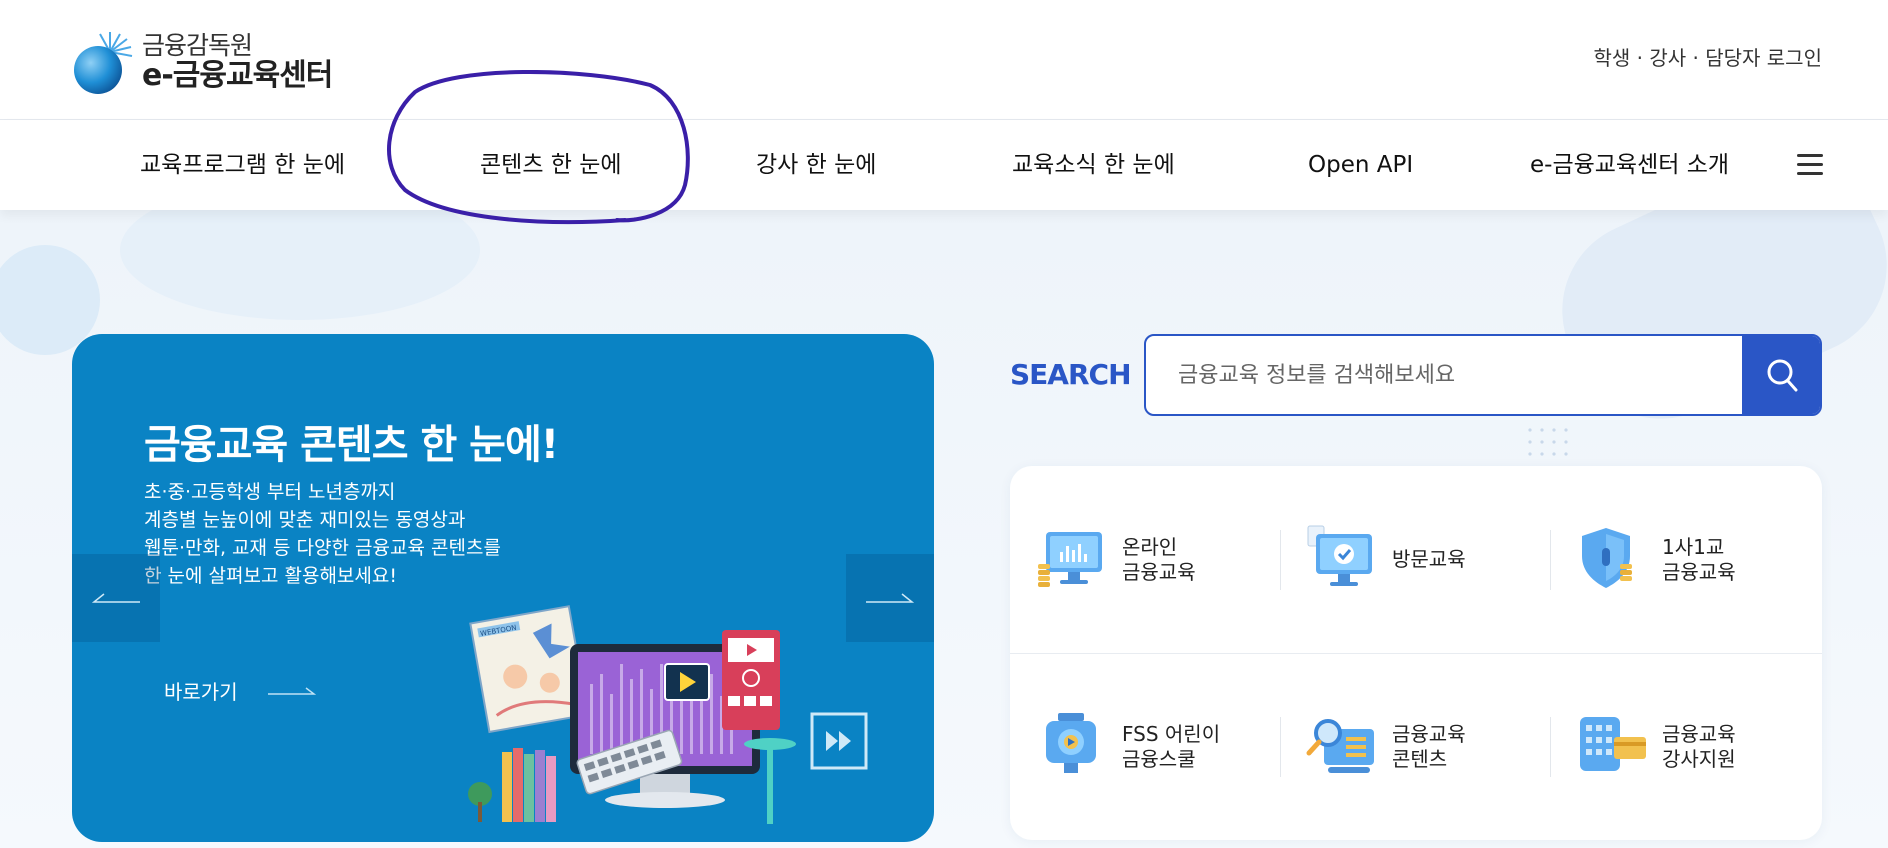 The image size is (1888, 848). Describe the element at coordinates (944, 60) in the screenshot. I see `site-header: 금융감독원 e-금융교육센터 학생 · 강사 · 담당자 로그인` at that location.